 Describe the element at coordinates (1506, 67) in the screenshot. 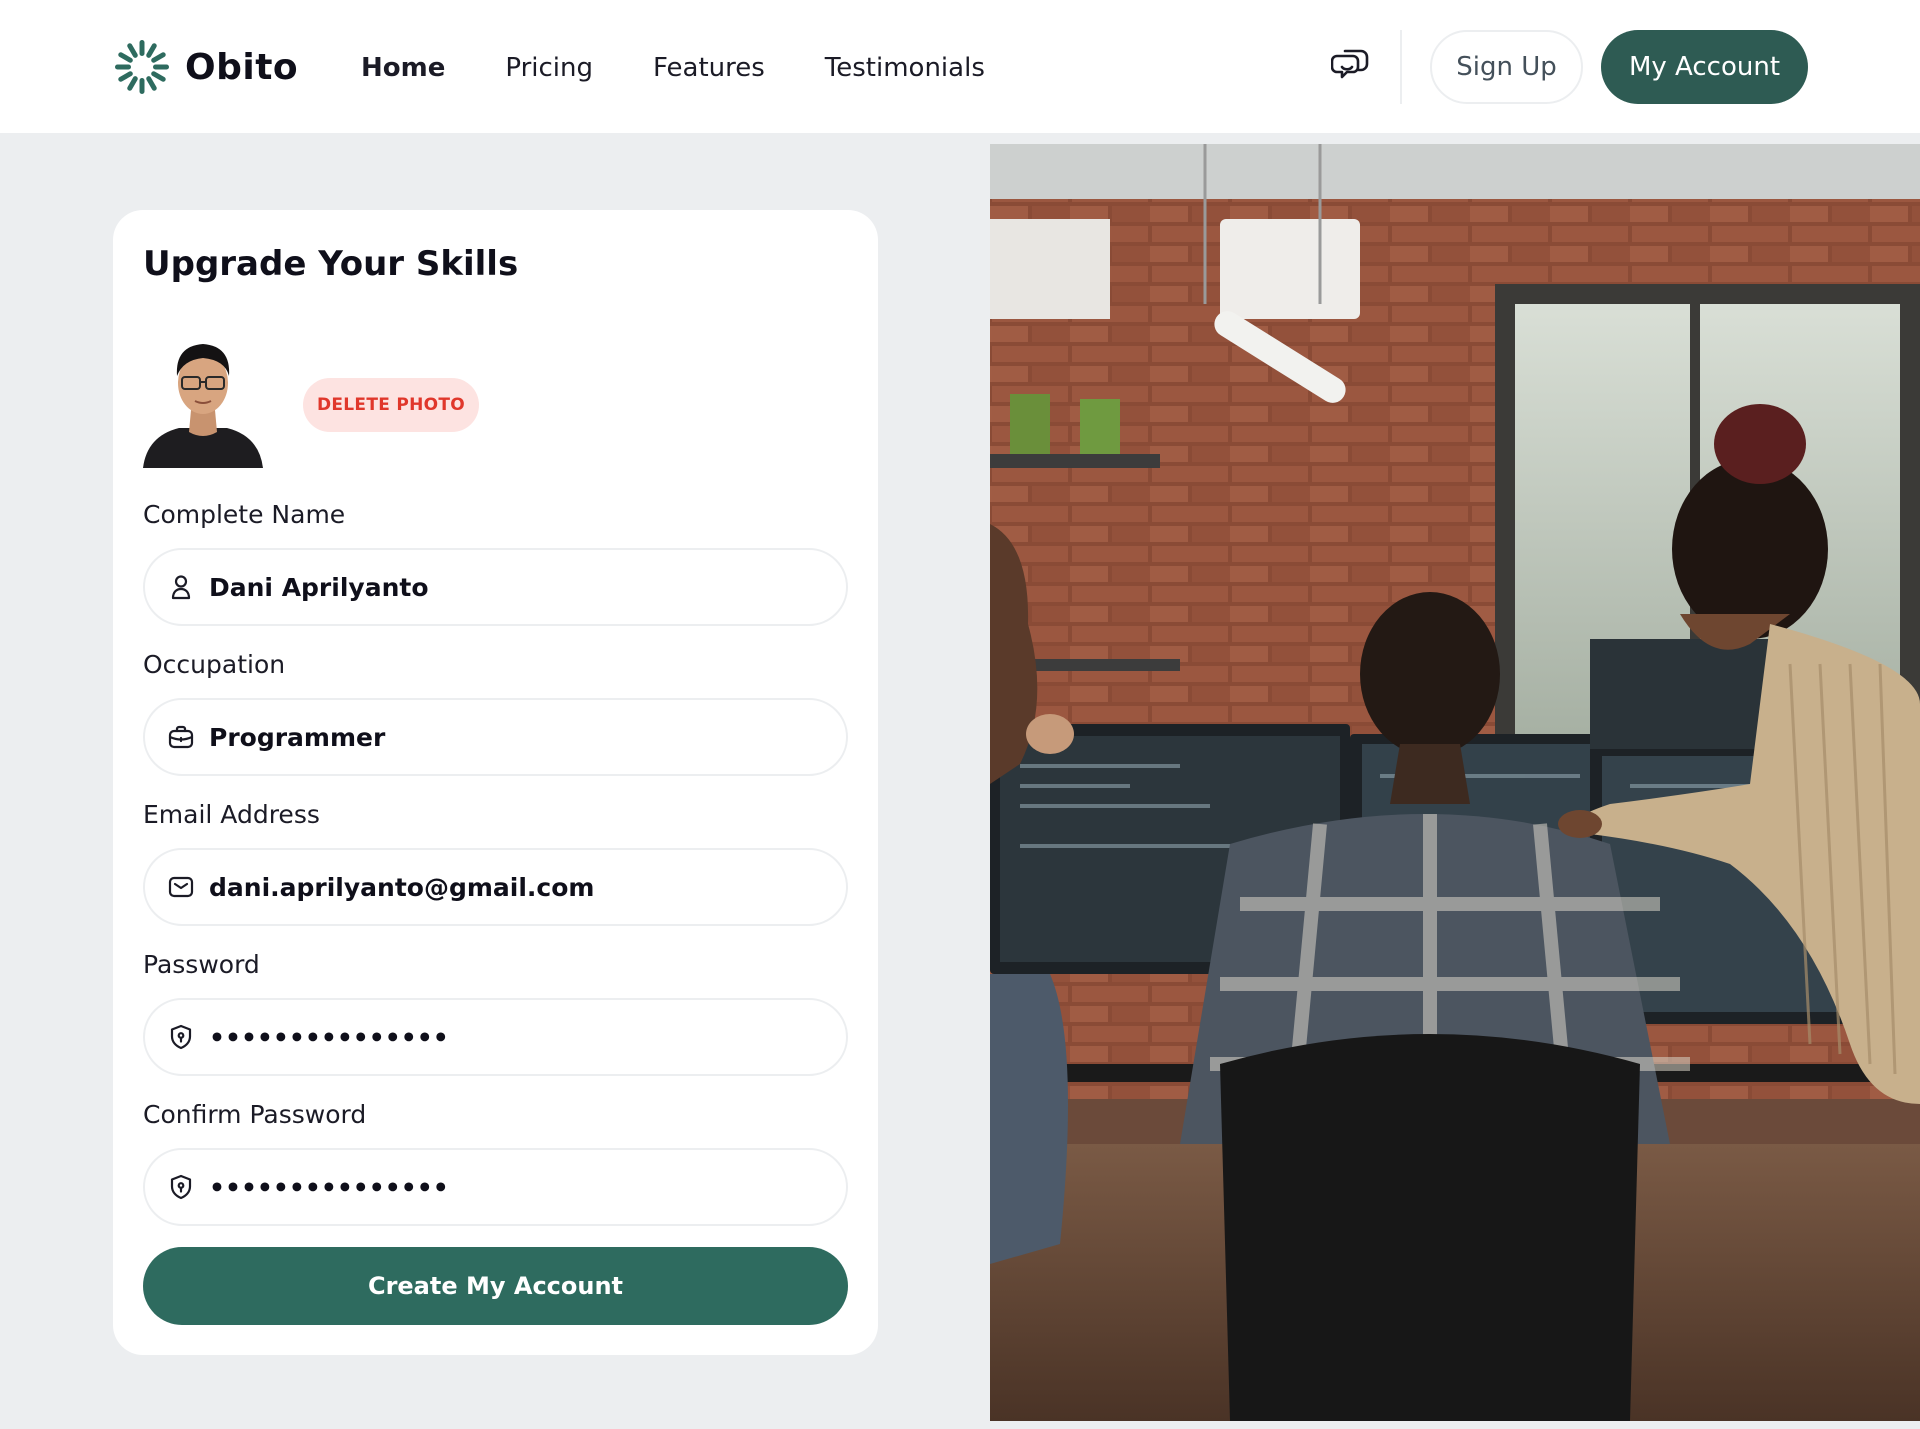

I see `signup-button: Sign Up` at that location.